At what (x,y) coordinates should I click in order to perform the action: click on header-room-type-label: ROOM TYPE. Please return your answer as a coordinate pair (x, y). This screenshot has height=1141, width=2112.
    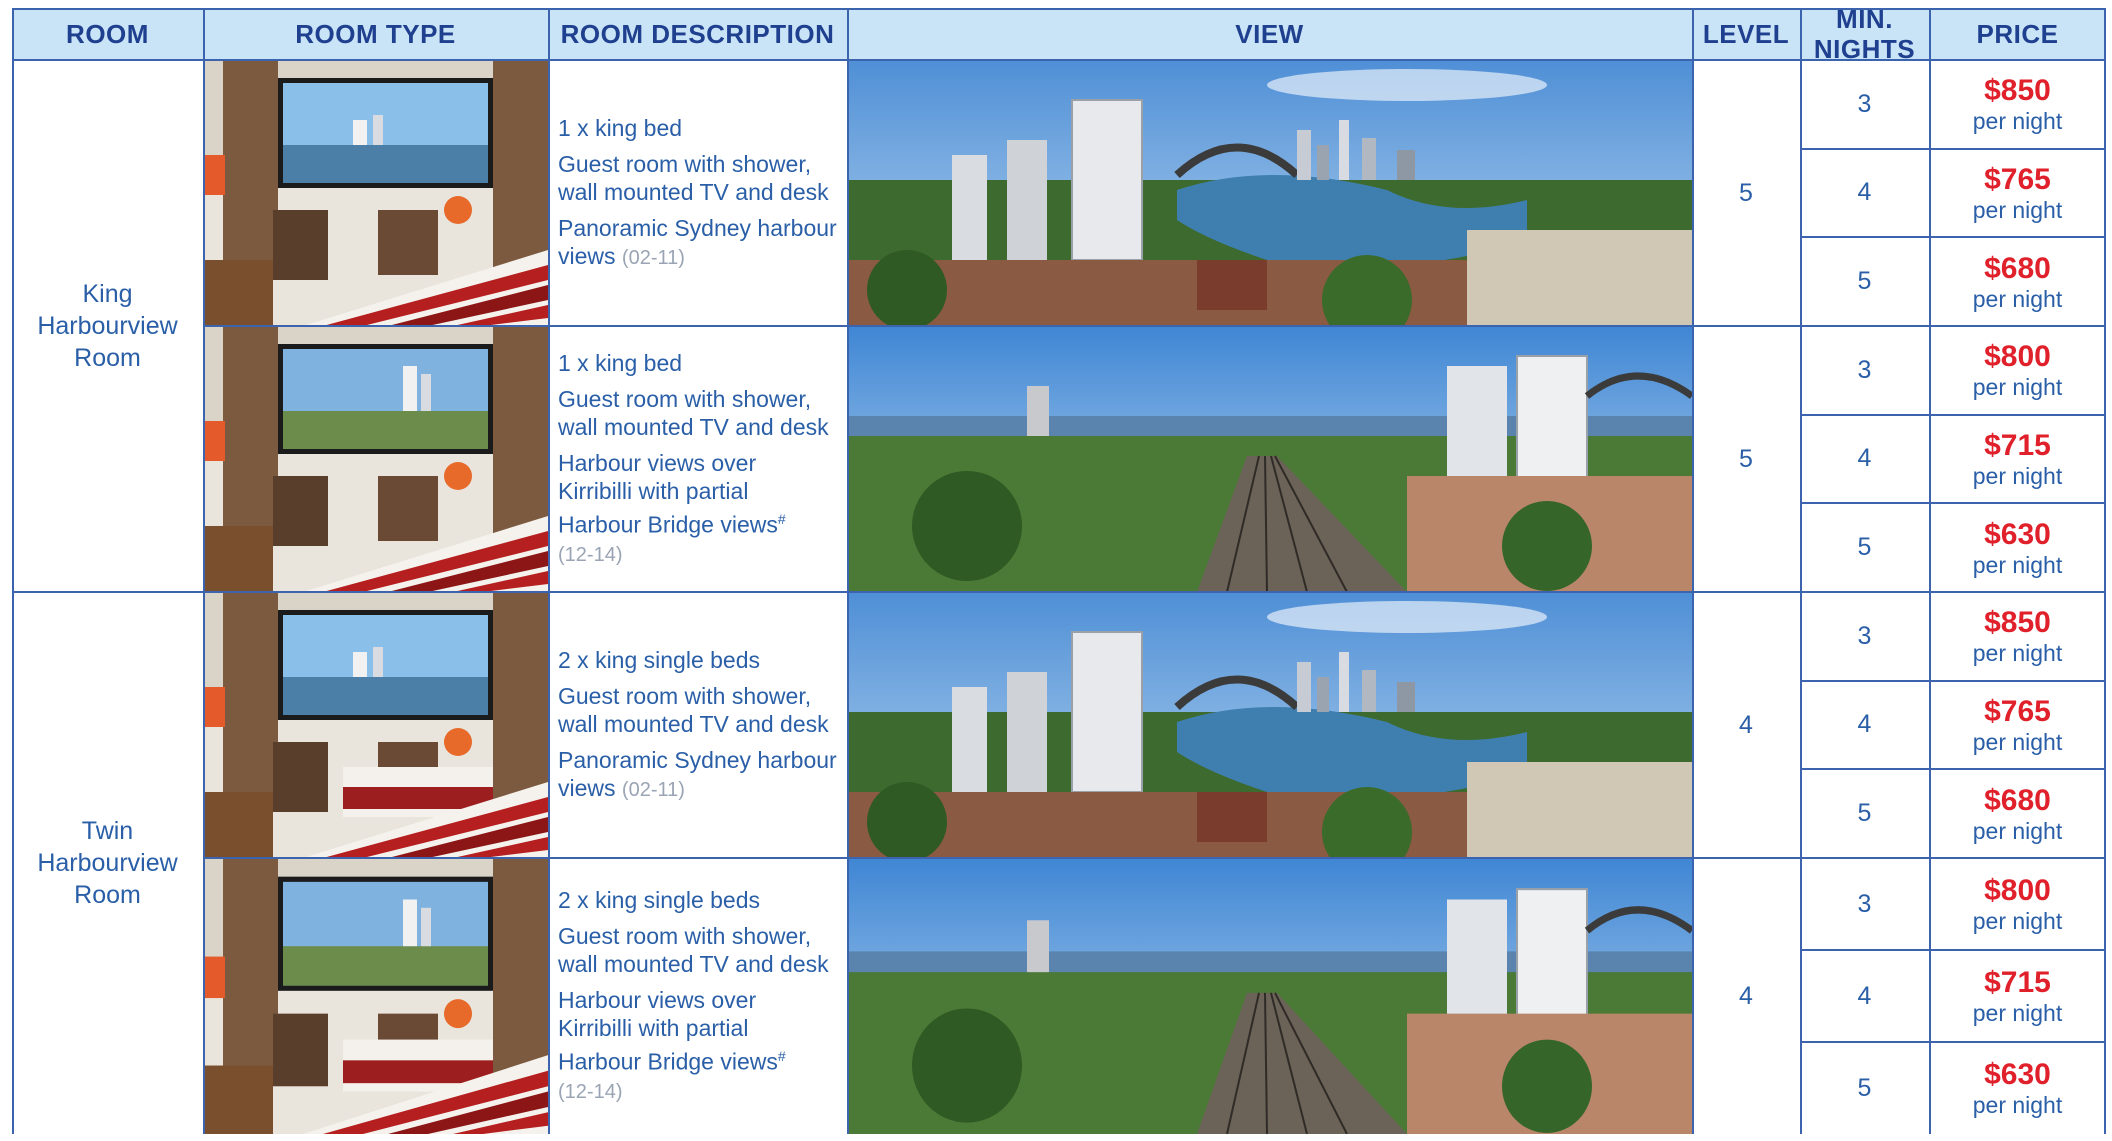
    Looking at the image, I should click on (375, 34).